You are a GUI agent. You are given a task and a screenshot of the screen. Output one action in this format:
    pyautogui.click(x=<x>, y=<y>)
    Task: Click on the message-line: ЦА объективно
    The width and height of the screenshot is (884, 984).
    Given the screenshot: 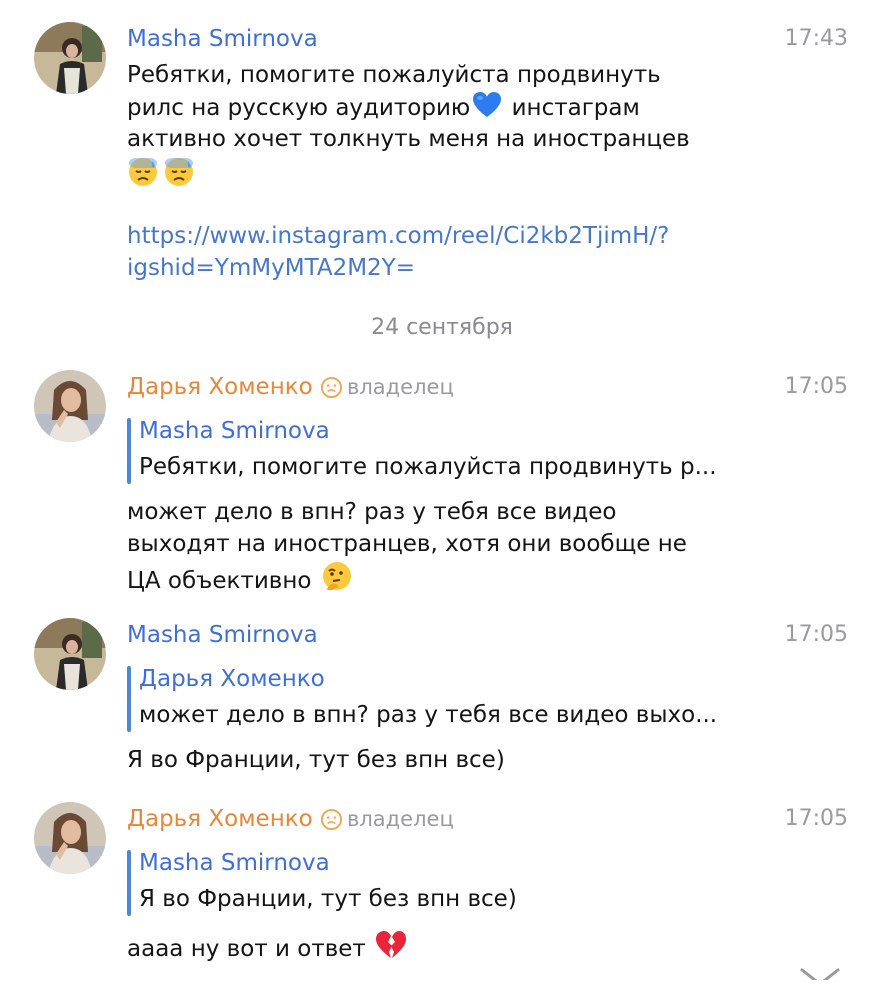 What is the action you would take?
    pyautogui.click(x=241, y=580)
    